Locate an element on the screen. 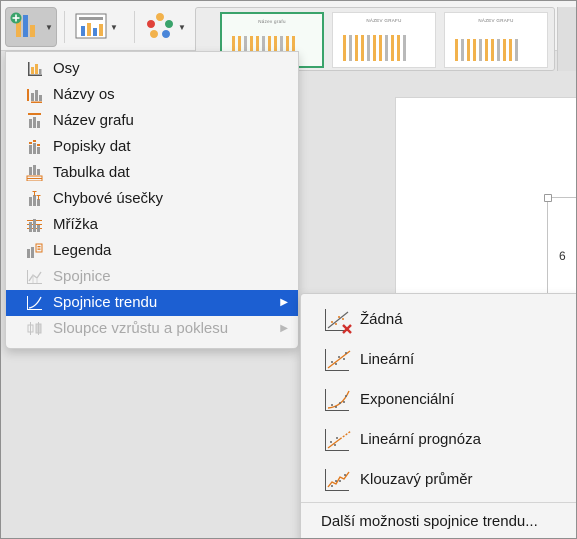 This screenshot has width=577, height=539. trendline-linear-icon is located at coordinates (339, 361).